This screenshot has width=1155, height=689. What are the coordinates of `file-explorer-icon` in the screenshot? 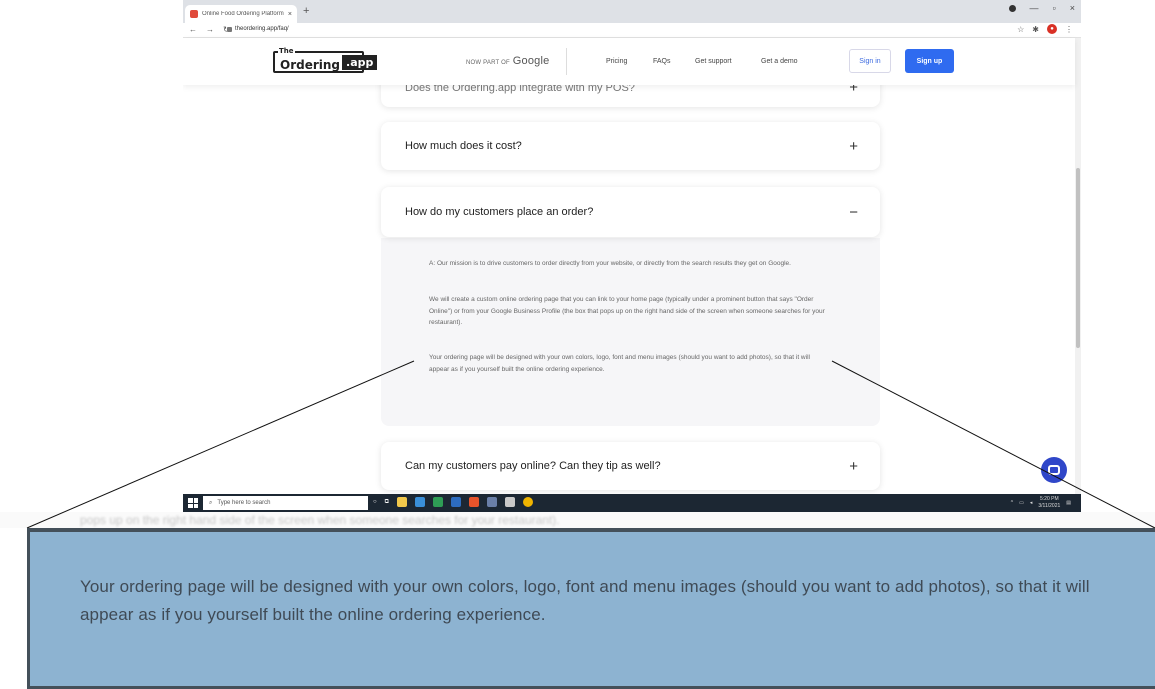 It's located at (401, 502).